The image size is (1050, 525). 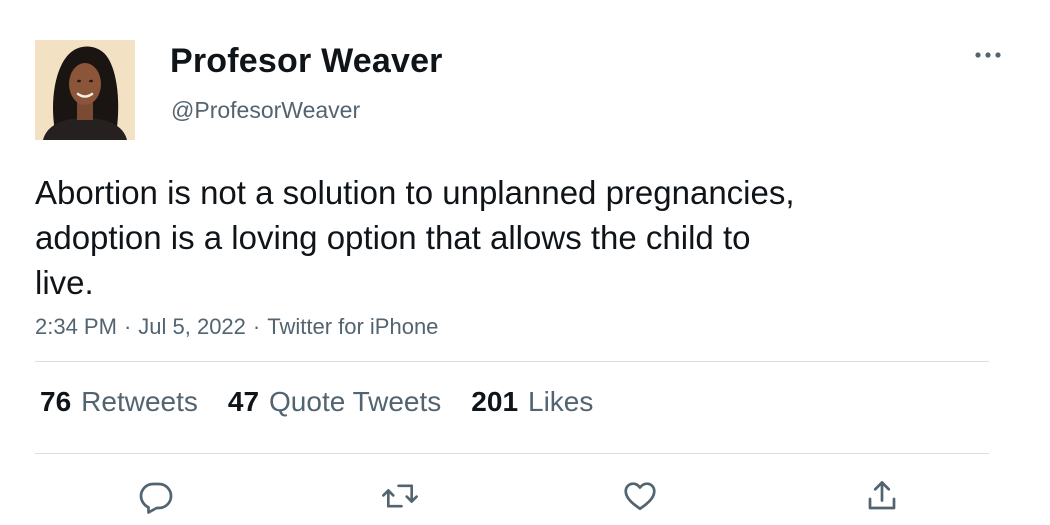 I want to click on reply-icon, so click(x=156, y=498).